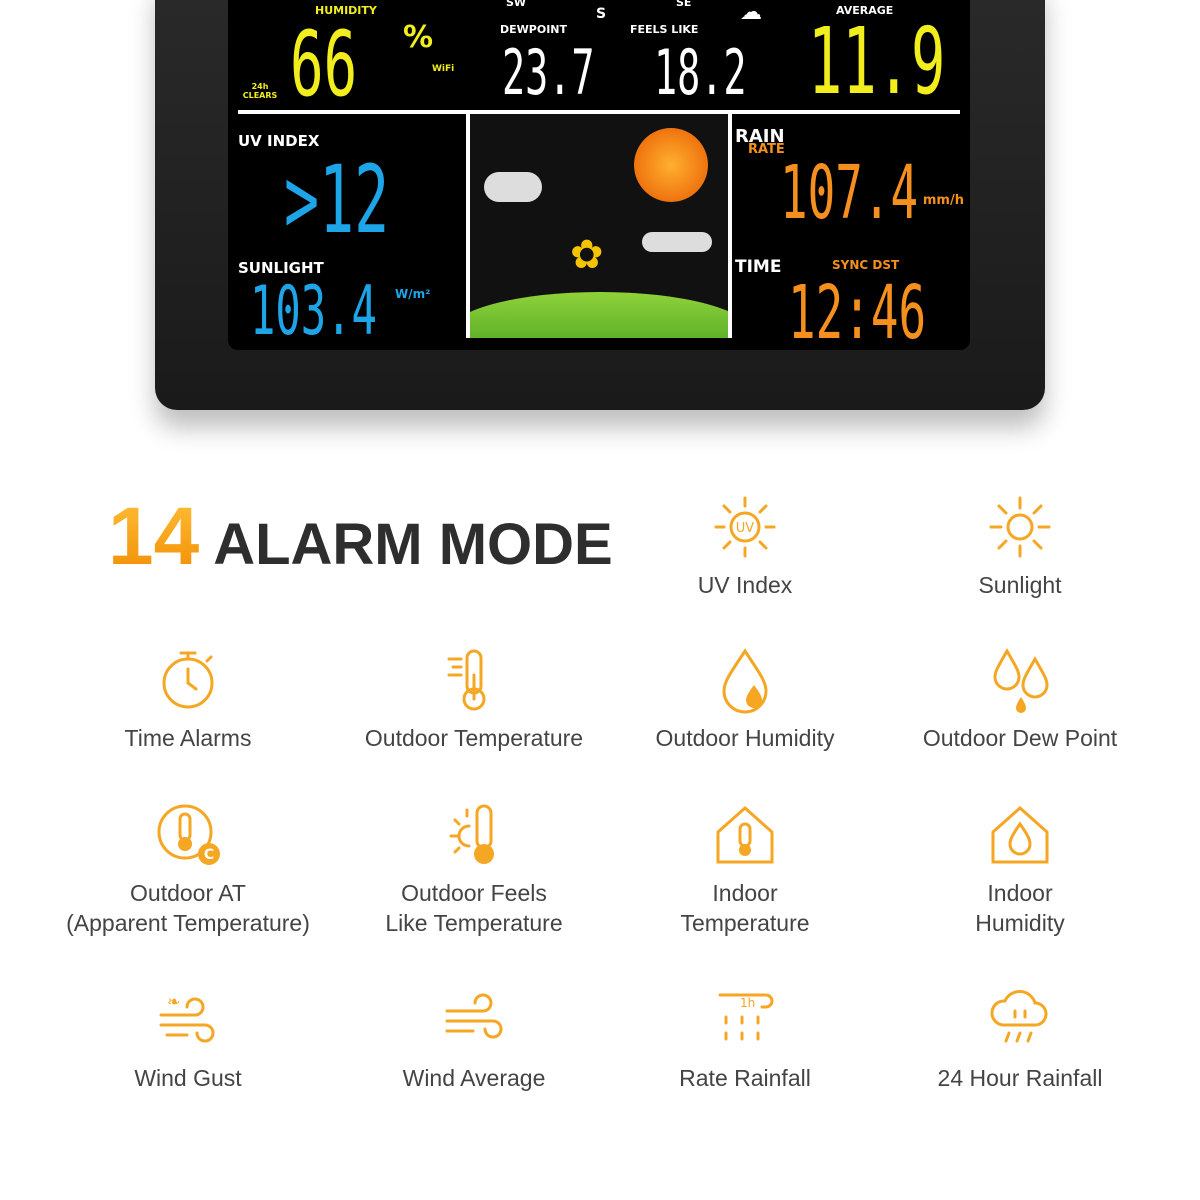 This screenshot has height=1200, width=1200. Describe the element at coordinates (337, 200) in the screenshot. I see `uv-value: >12` at that location.